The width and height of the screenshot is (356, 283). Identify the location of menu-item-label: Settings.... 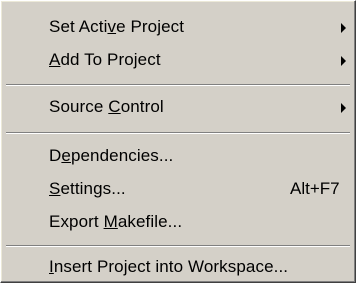
(87, 188).